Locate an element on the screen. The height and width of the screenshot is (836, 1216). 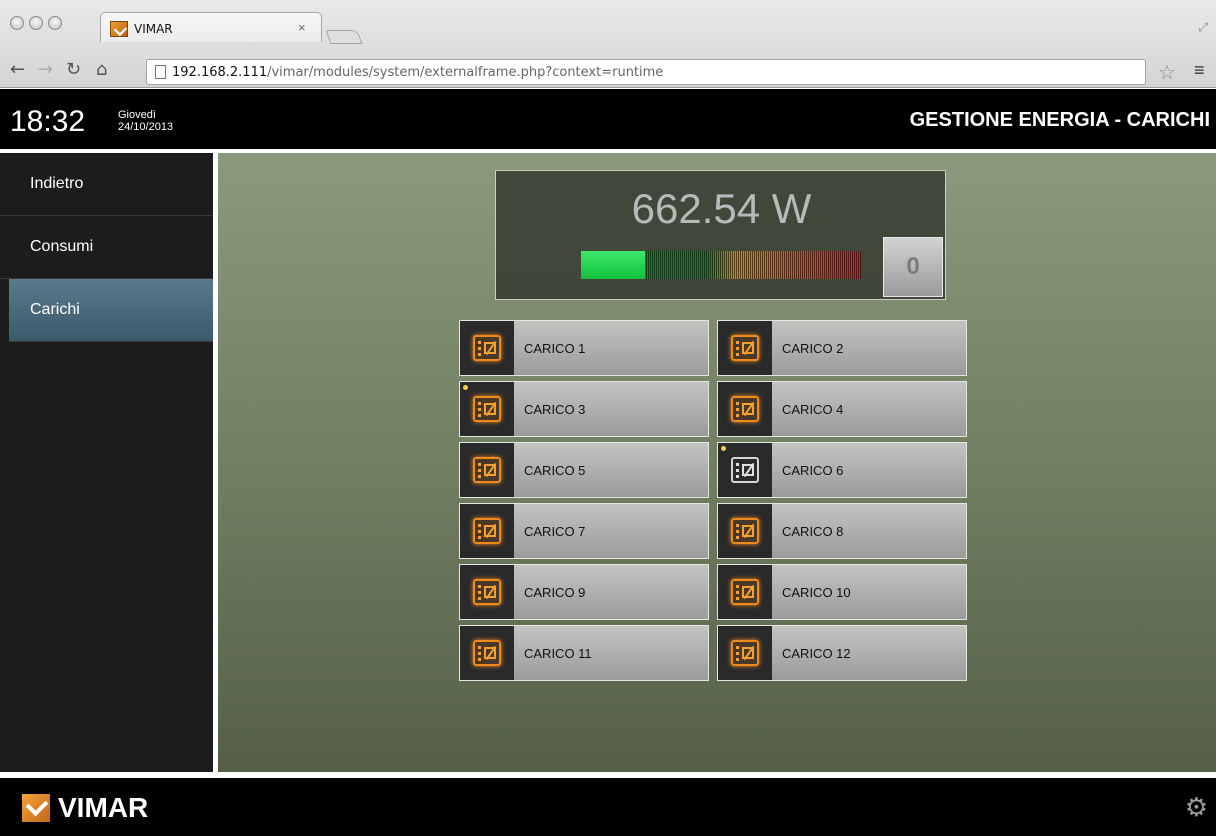
tab-title: VIMAR is located at coordinates (153, 29).